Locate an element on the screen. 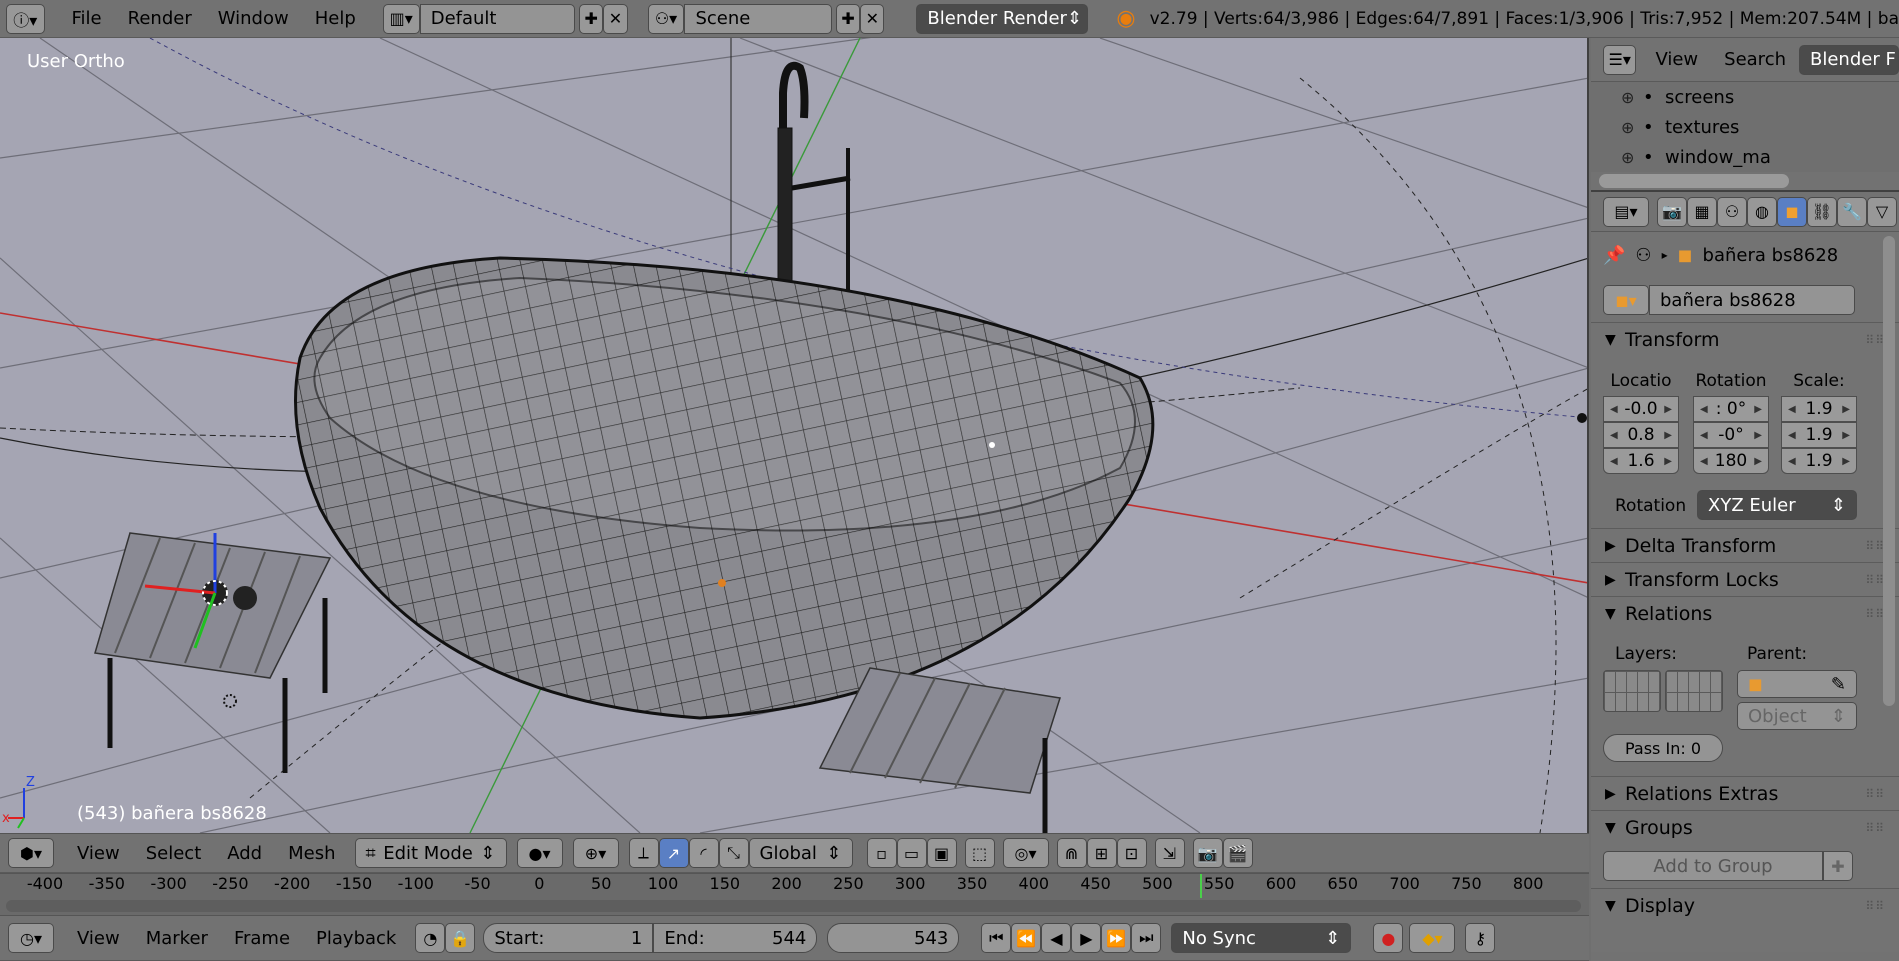  menu-file: File is located at coordinates (87, 18).